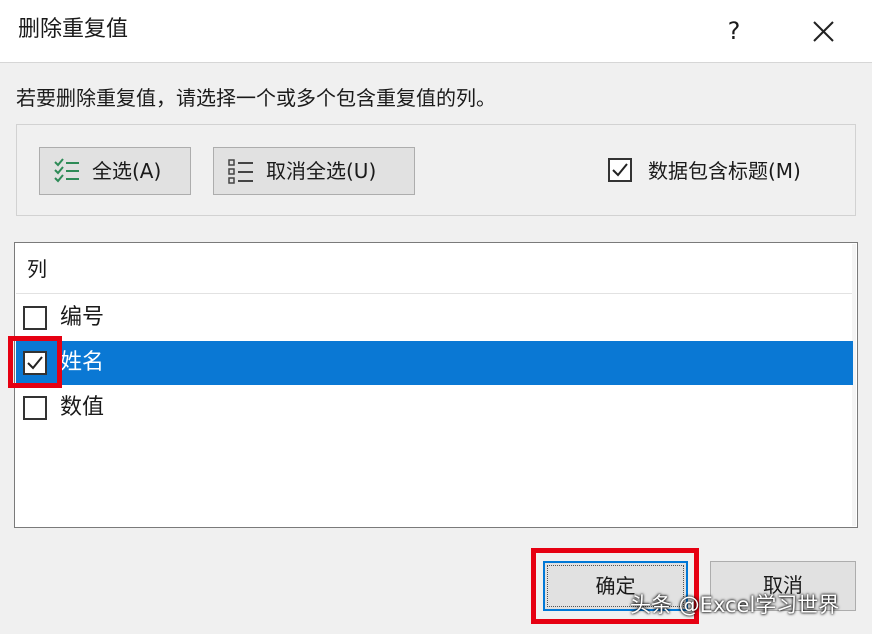  I want to click on list-item: 姓名, so click(434, 363).